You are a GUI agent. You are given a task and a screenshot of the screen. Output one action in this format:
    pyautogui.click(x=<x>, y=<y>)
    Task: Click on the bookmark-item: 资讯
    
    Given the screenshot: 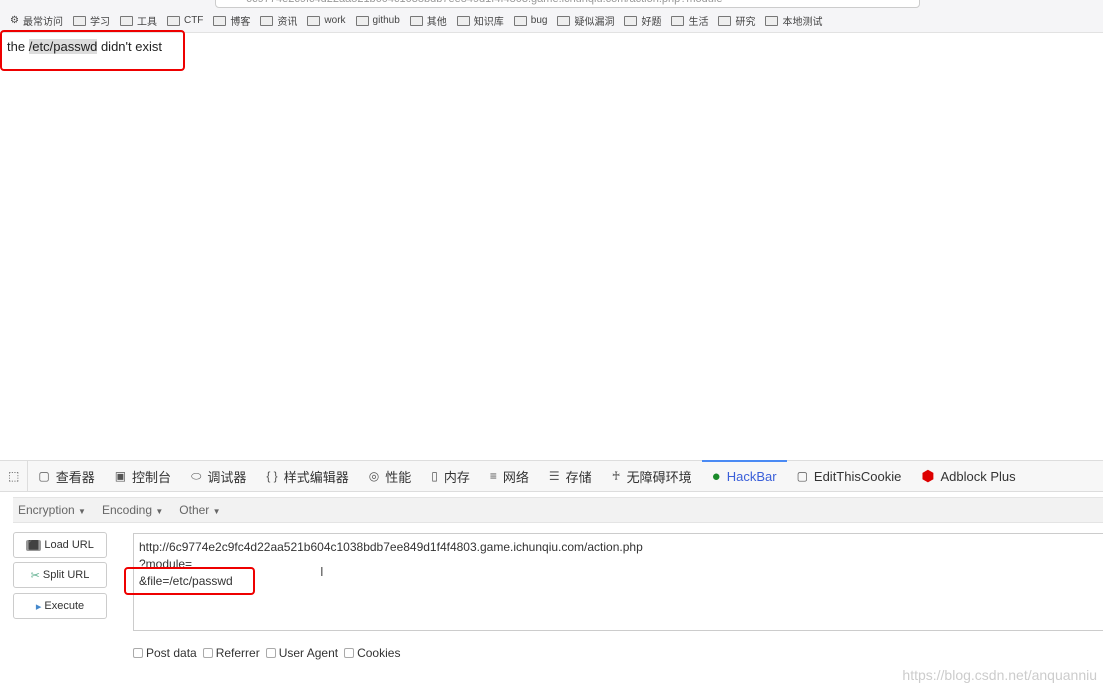 What is the action you would take?
    pyautogui.click(x=278, y=20)
    